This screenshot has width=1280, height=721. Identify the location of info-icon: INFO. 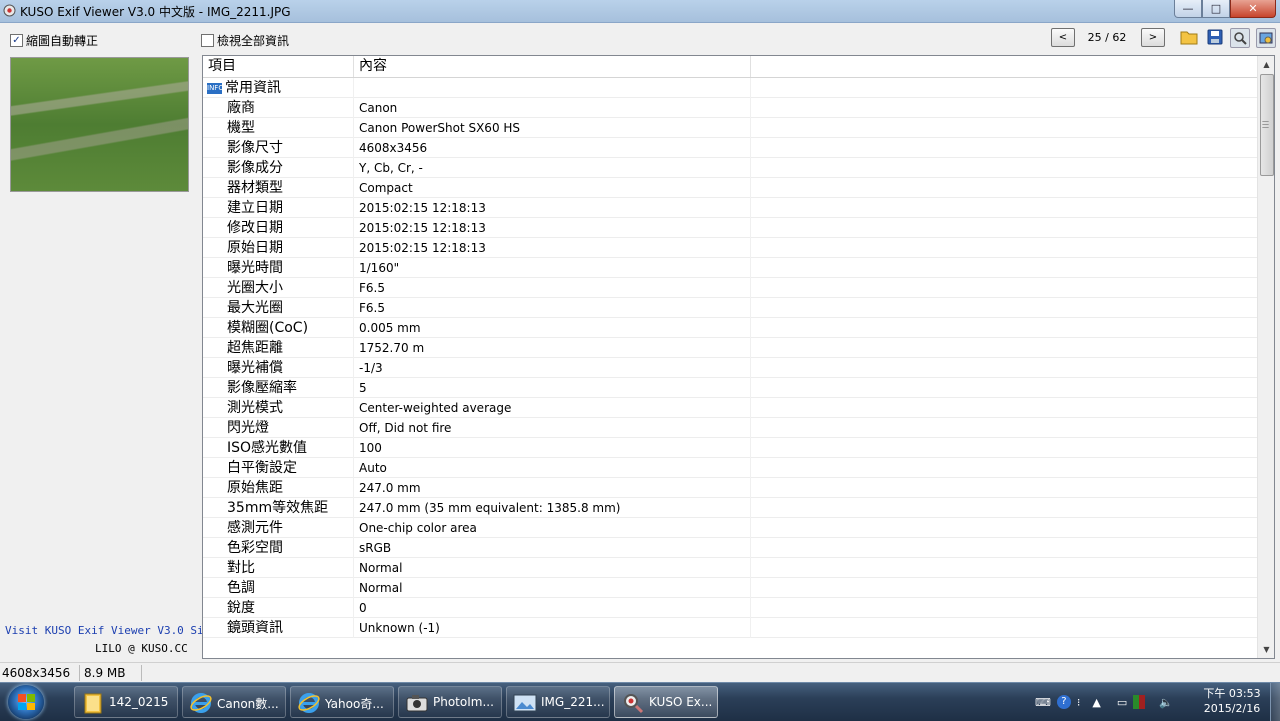
(215, 88).